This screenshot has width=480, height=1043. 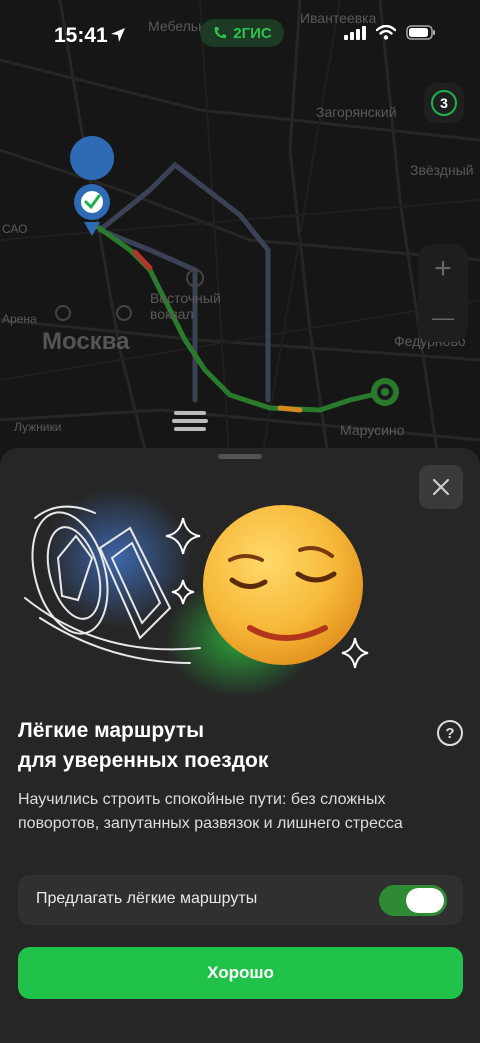 I want to click on map-label: Звёздный, so click(x=442, y=170).